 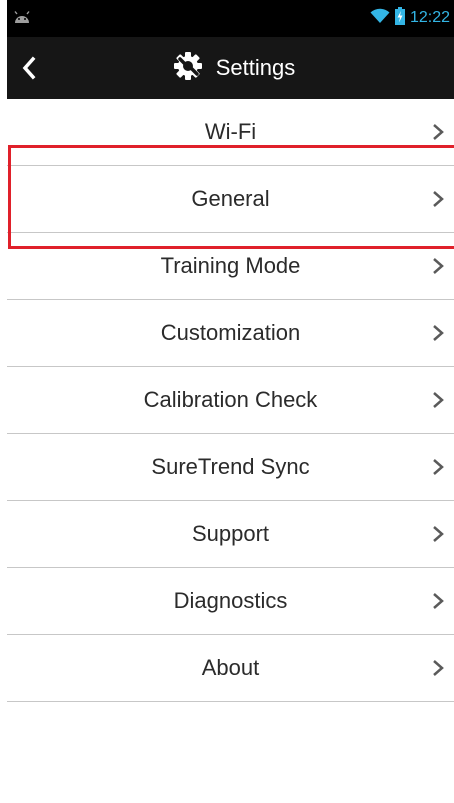 I want to click on menu-item-training-mode: Training Mode, so click(x=230, y=266).